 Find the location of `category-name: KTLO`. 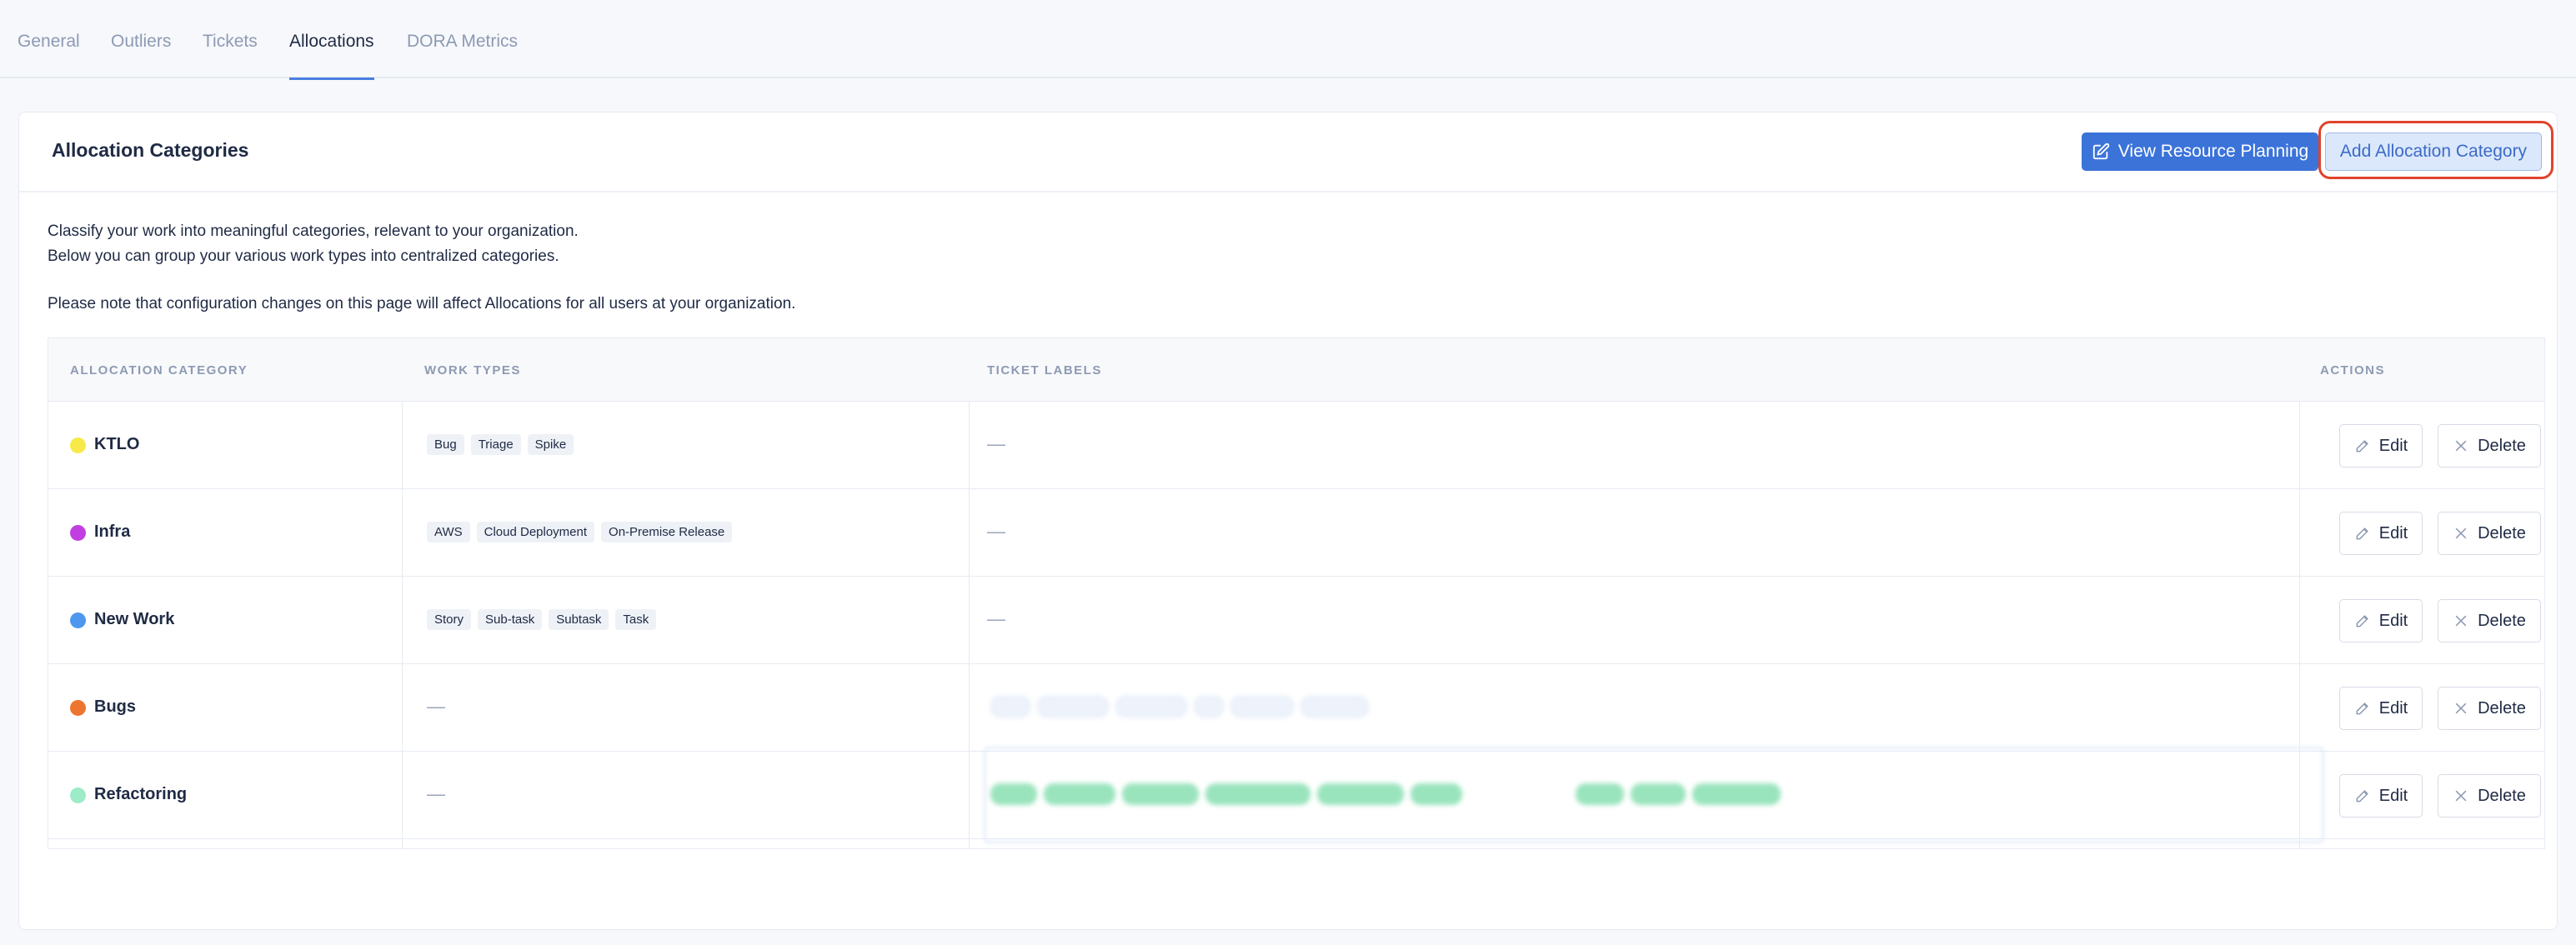

category-name: KTLO is located at coordinates (117, 444).